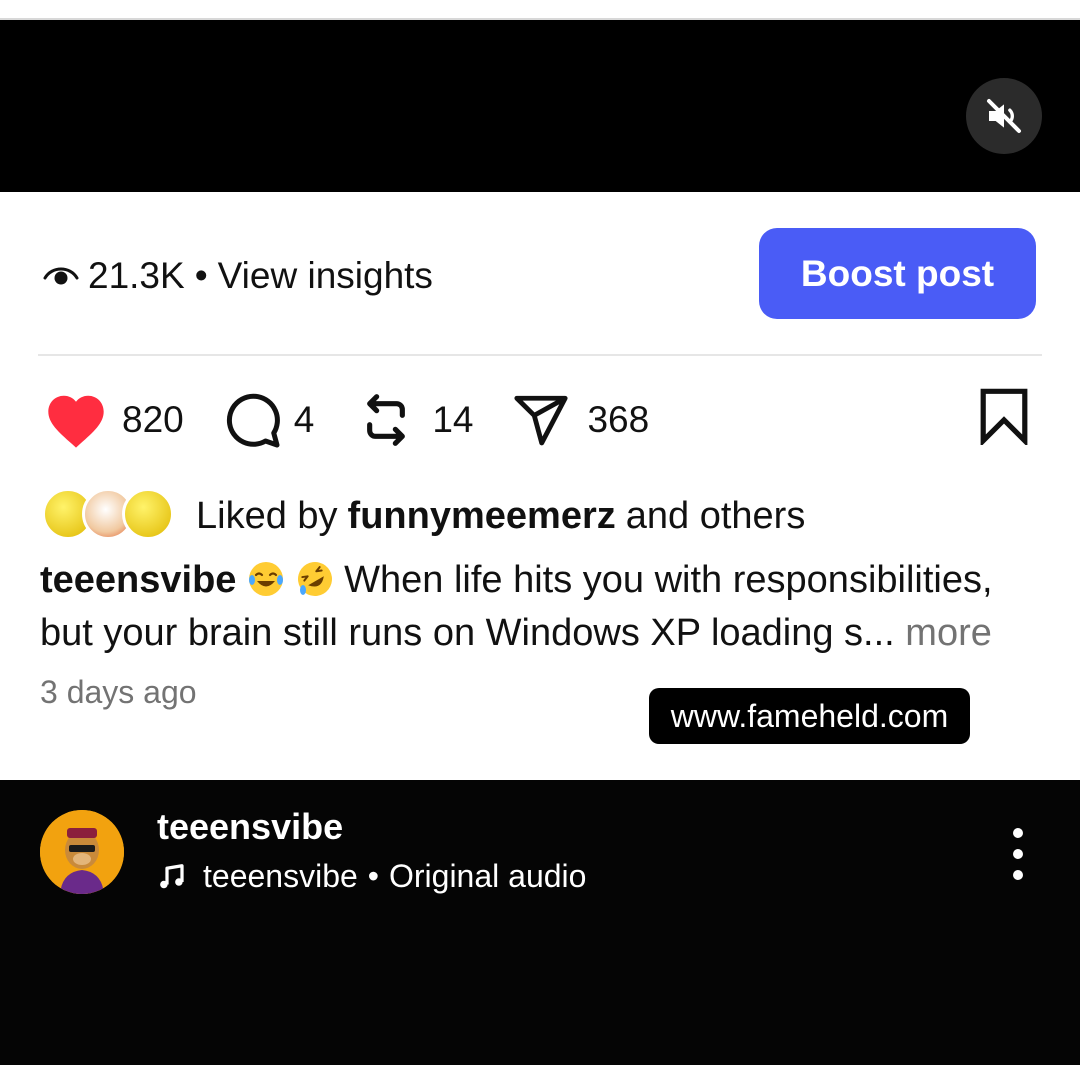 Image resolution: width=1080 pixels, height=1065 pixels. Describe the element at coordinates (541, 420) in the screenshot. I see `share-icon` at that location.